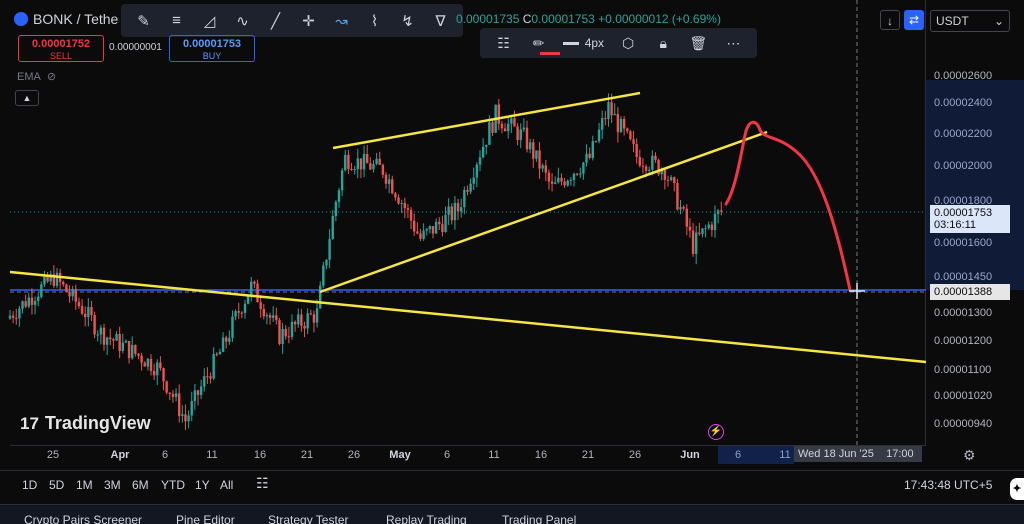 This screenshot has height=524, width=1024. I want to click on more-icon: ⋯, so click(733, 43).